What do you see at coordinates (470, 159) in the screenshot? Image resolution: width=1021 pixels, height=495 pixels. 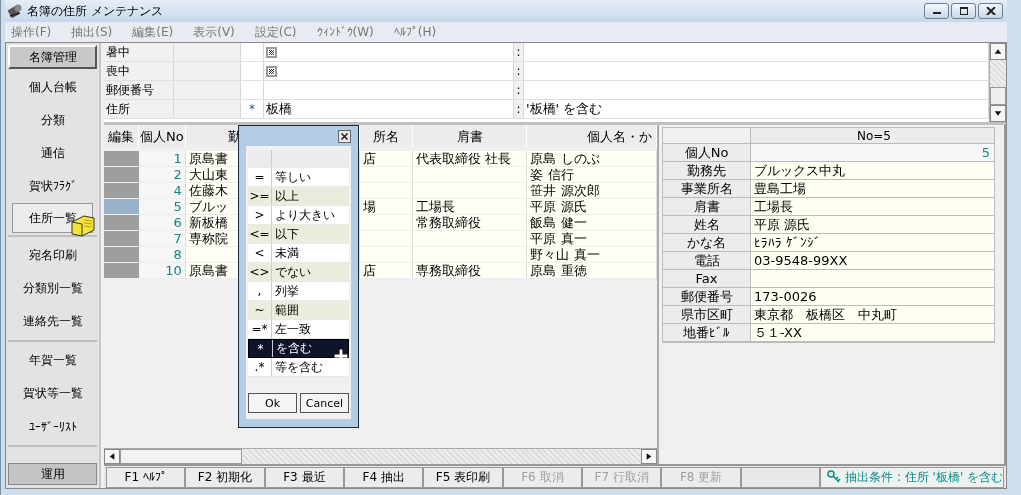 I see `table-cell: 代表取締役 社長` at bounding box center [470, 159].